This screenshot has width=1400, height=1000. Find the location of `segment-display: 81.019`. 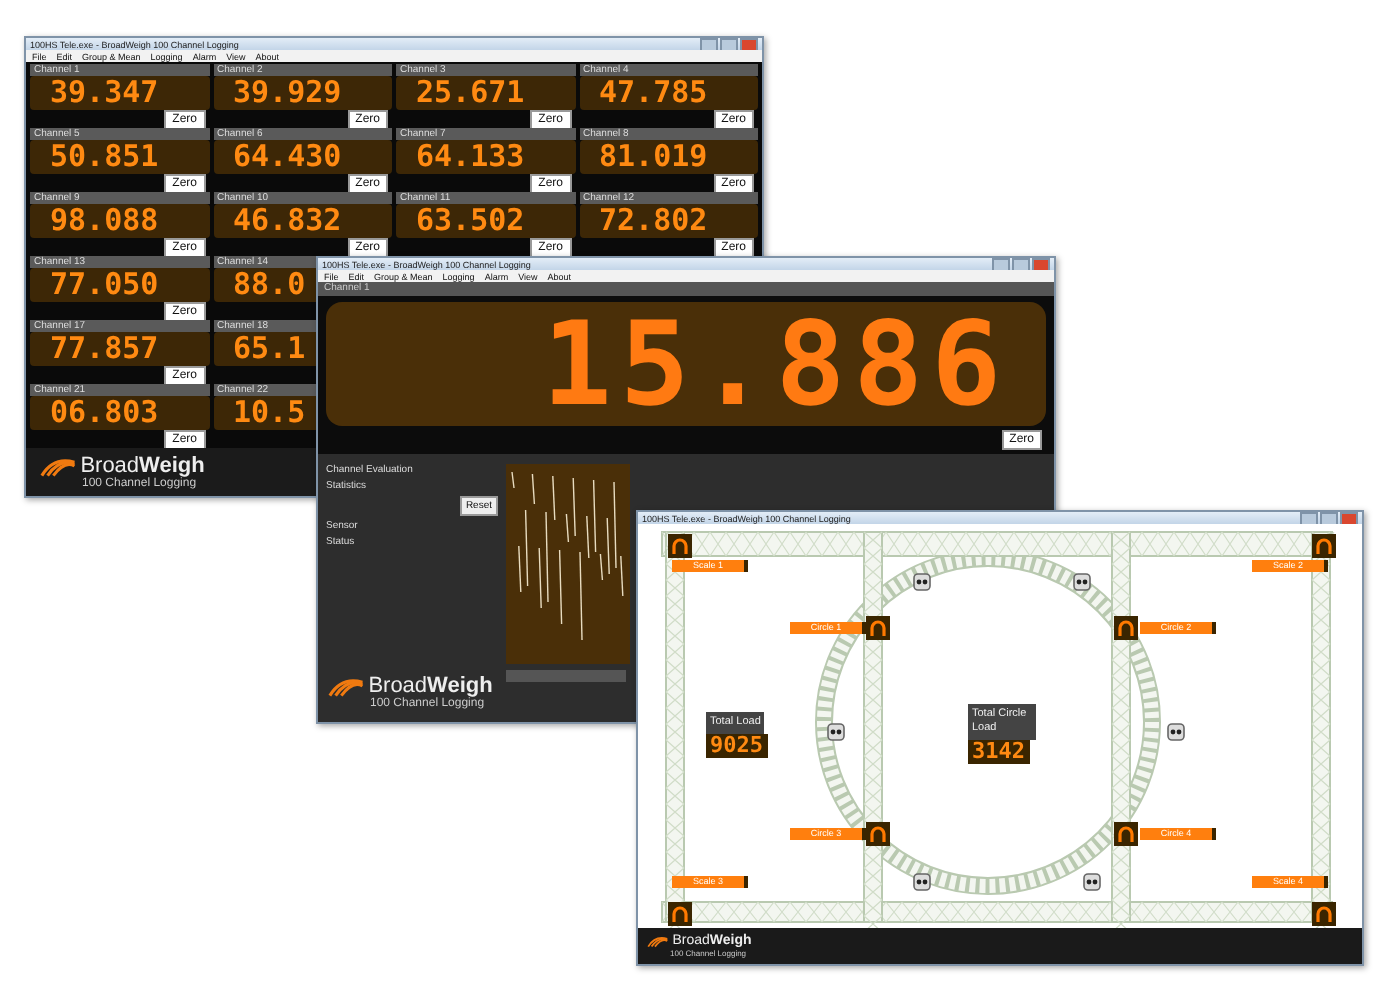

segment-display: 81.019 is located at coordinates (668, 157).